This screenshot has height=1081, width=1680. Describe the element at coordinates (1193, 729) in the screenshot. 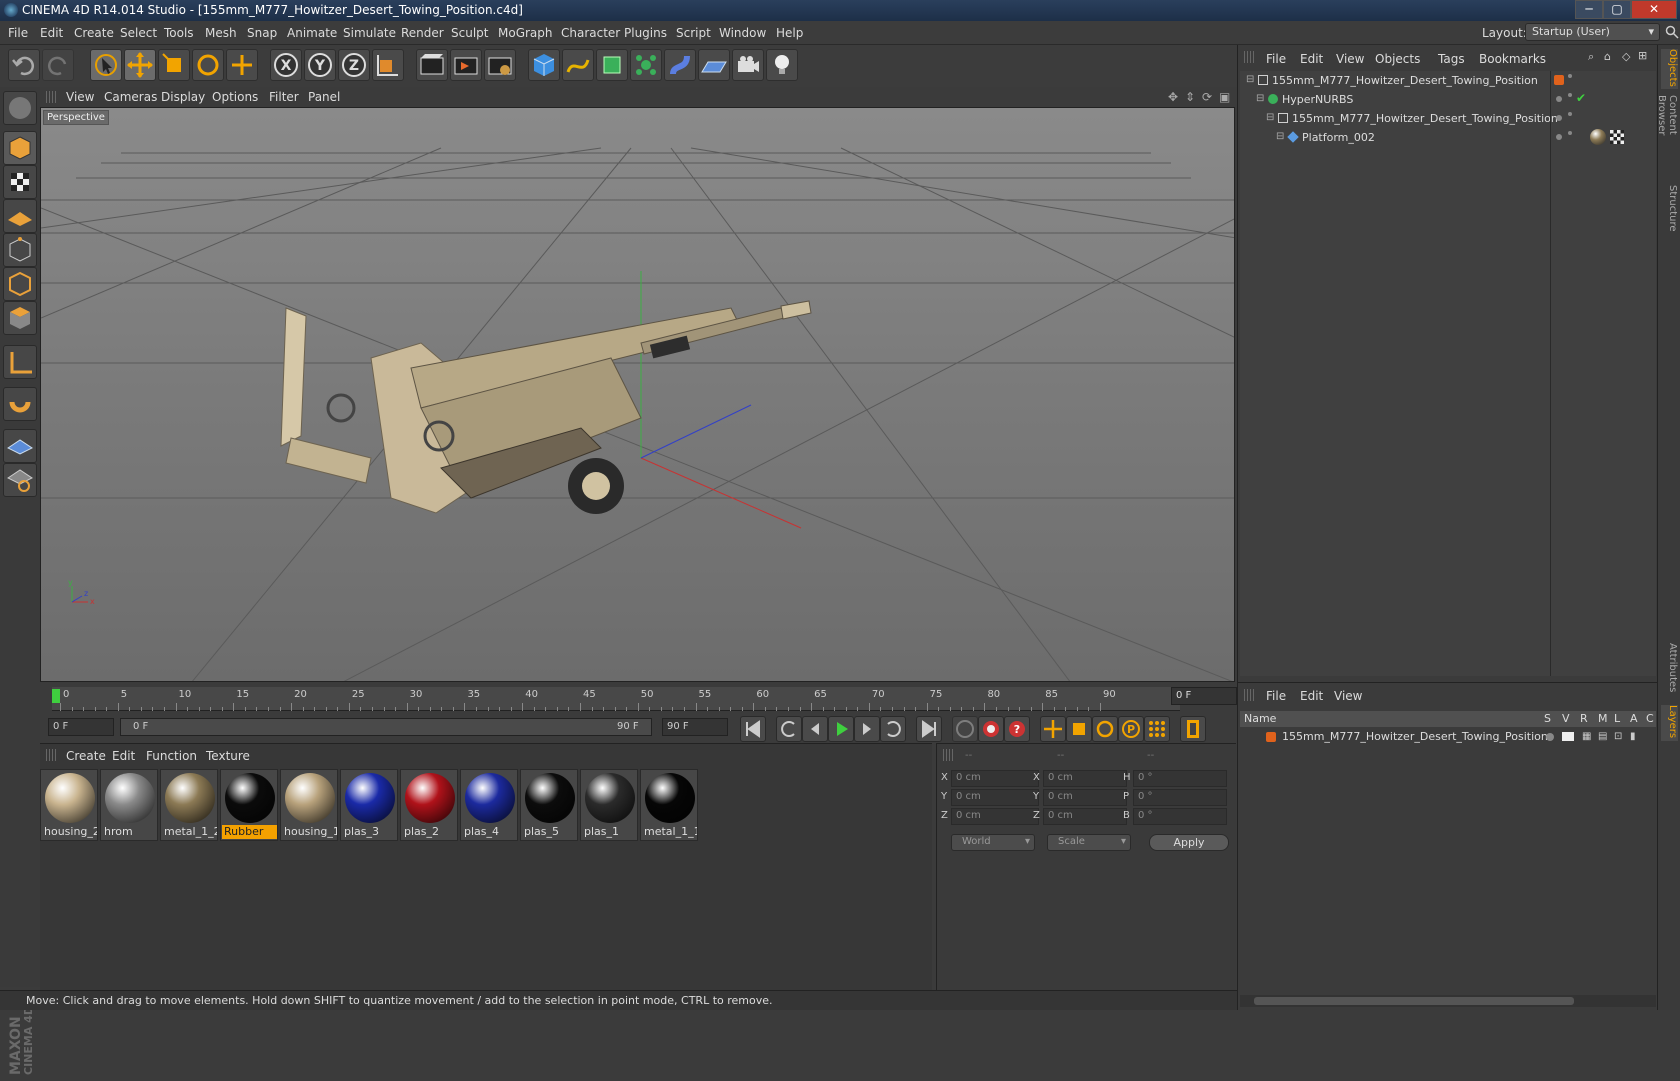

I see `timeline-window-icon` at that location.